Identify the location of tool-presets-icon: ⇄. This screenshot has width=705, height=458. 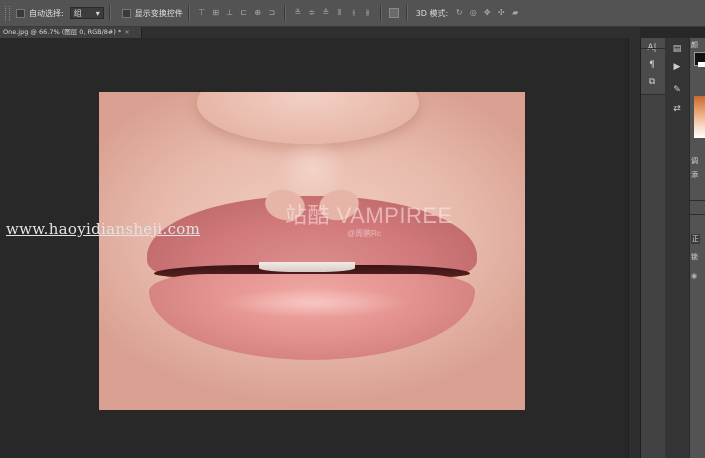
(677, 110).